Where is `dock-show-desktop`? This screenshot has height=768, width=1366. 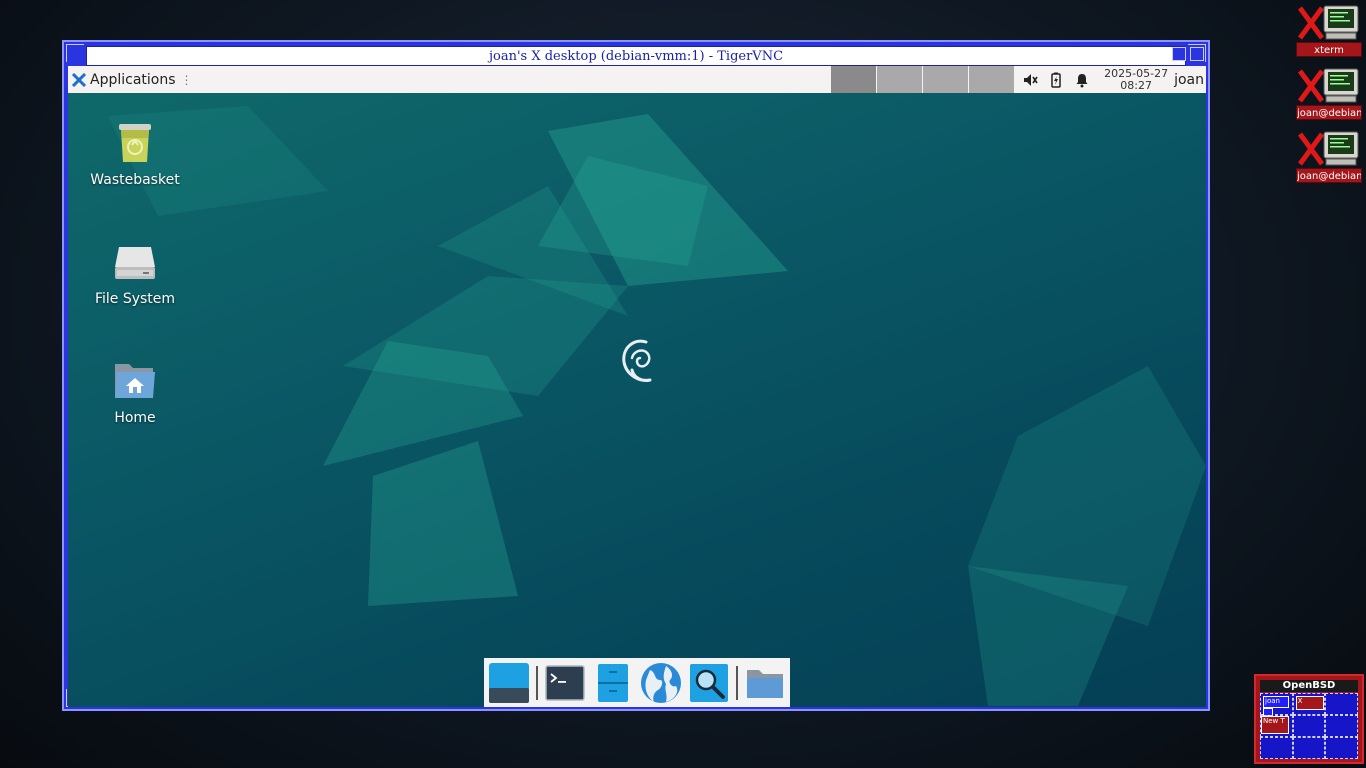
dock-show-desktop is located at coordinates (509, 683).